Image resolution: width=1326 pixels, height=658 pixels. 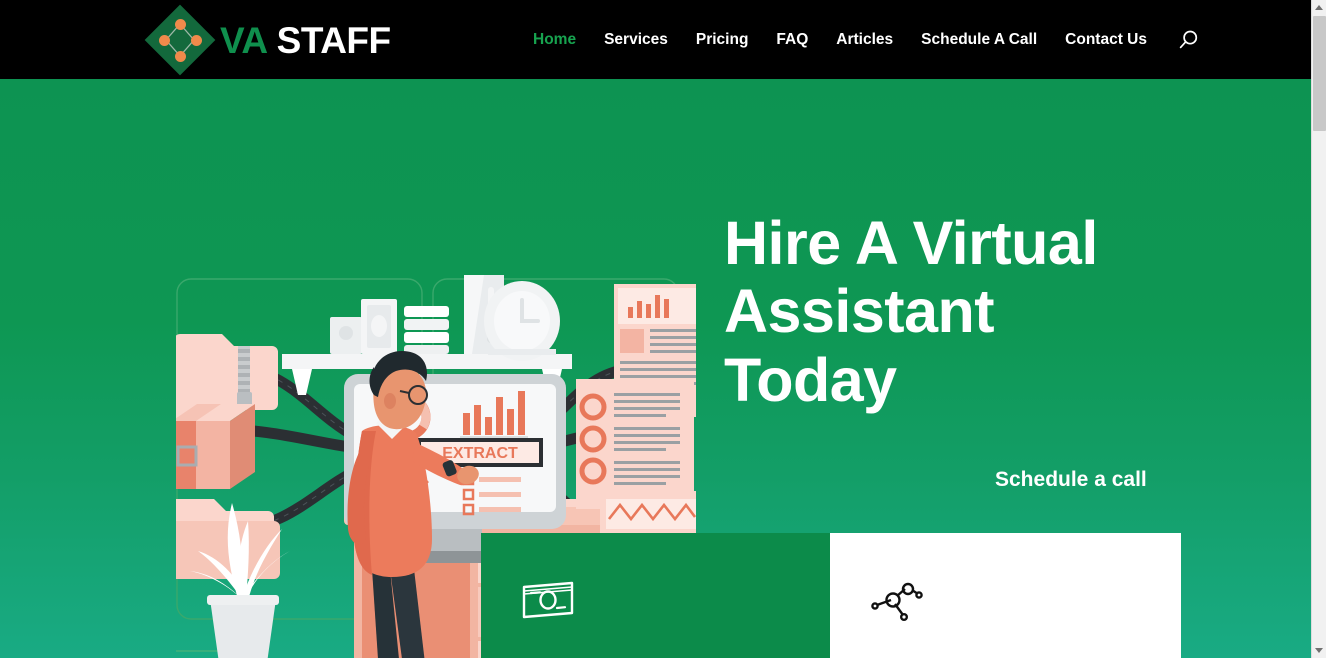 I want to click on logo-node-links, so click(x=180, y=40).